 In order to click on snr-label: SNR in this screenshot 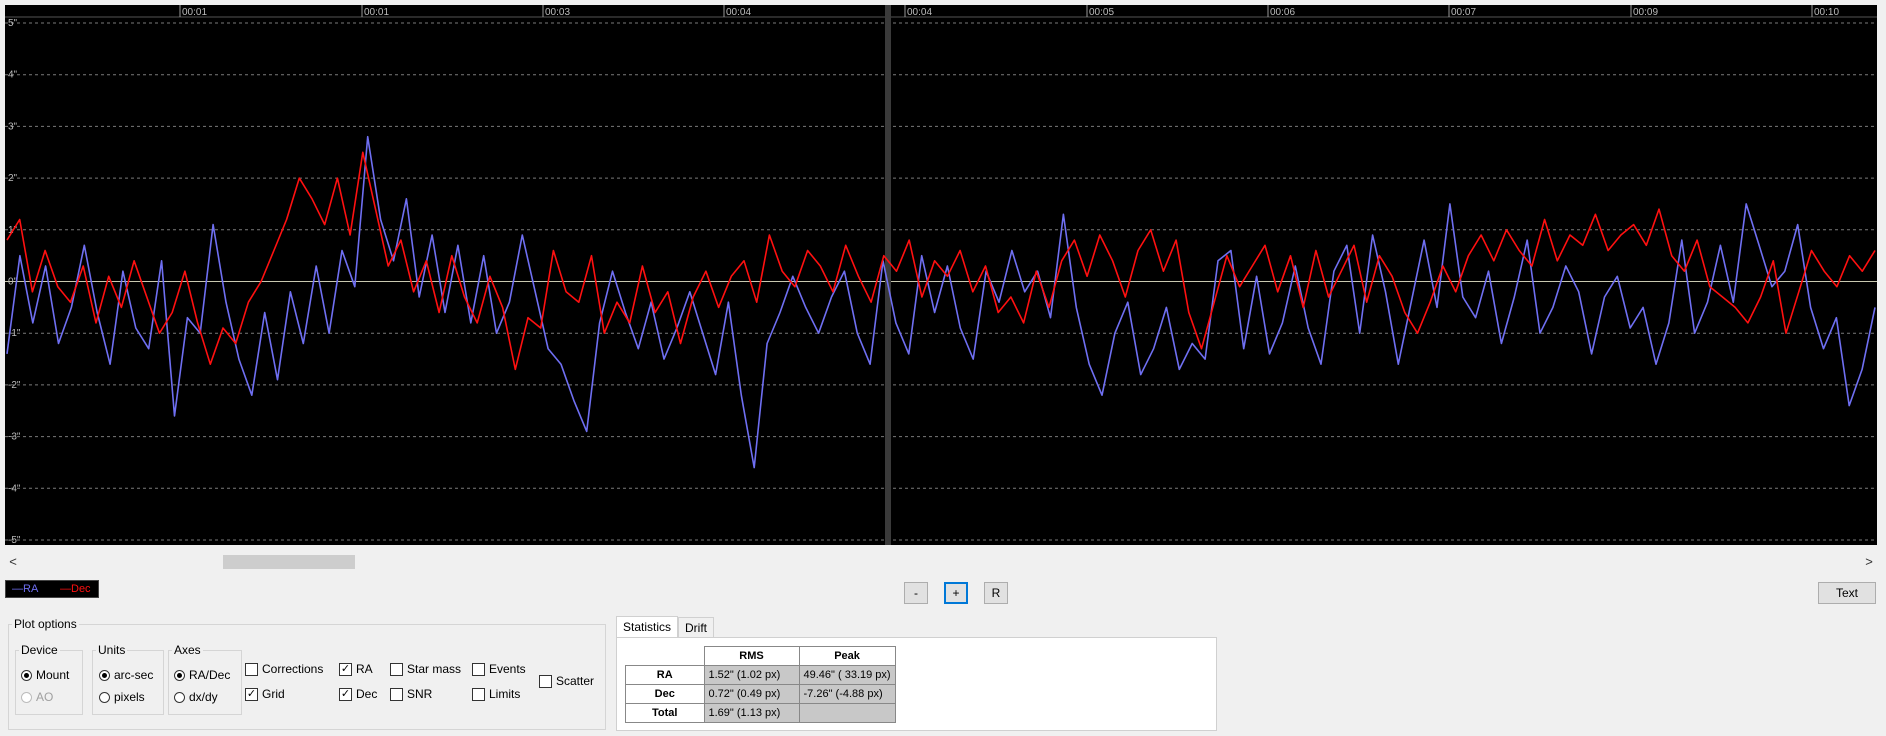, I will do `click(420, 694)`.